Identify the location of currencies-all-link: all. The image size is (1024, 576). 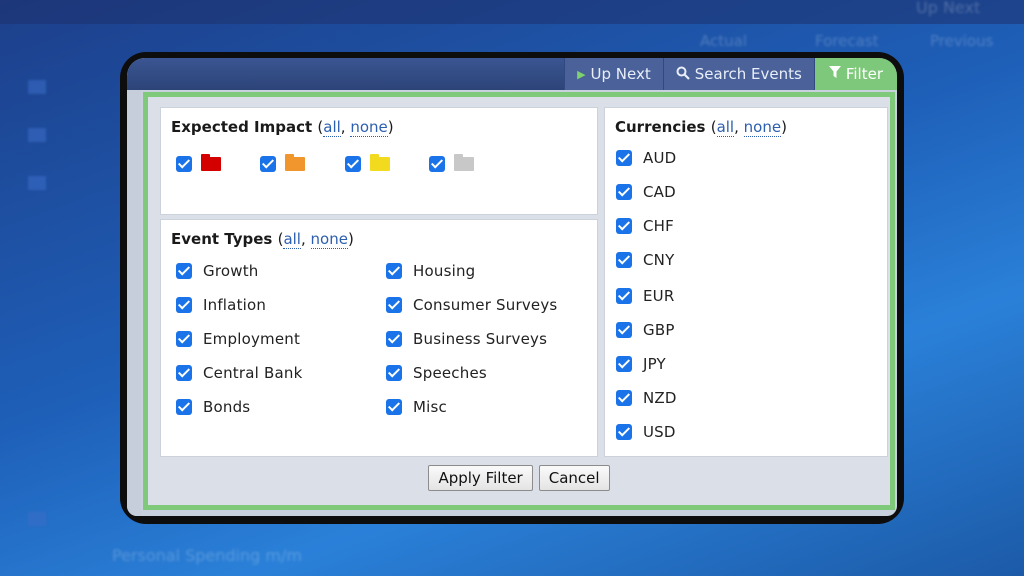
(725, 127).